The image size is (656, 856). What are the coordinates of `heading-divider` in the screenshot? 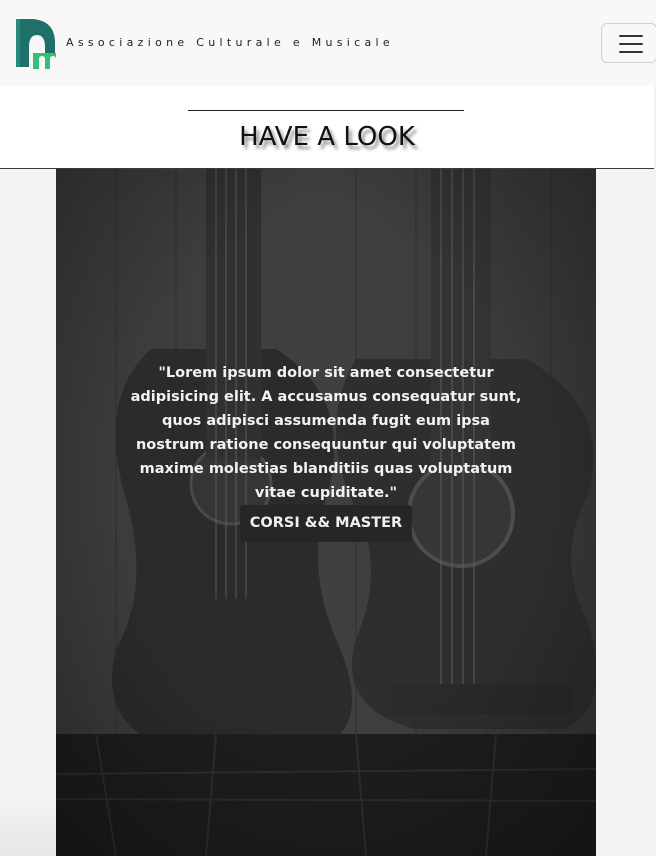 It's located at (326, 110).